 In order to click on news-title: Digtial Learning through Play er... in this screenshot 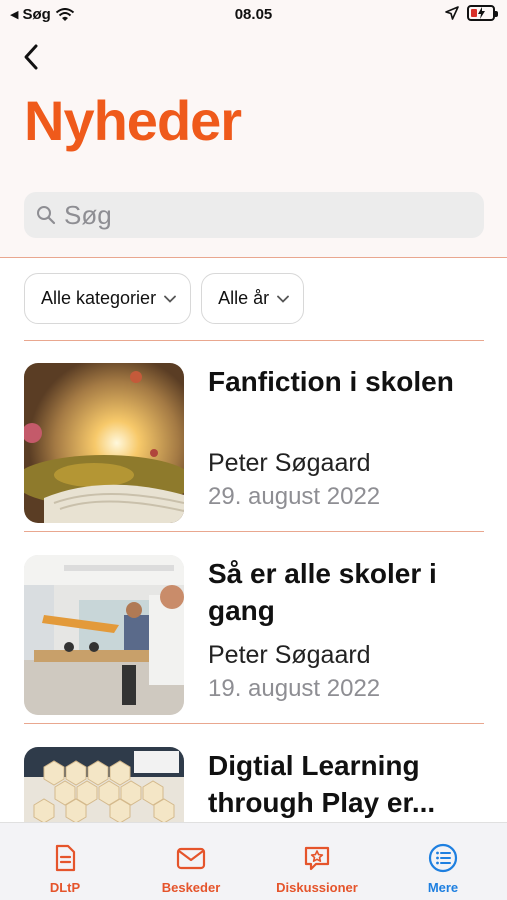, I will do `click(322, 784)`.